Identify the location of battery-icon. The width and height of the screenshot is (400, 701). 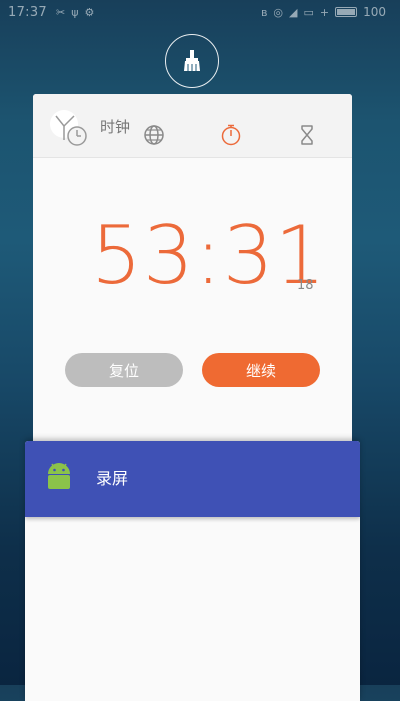
(346, 12).